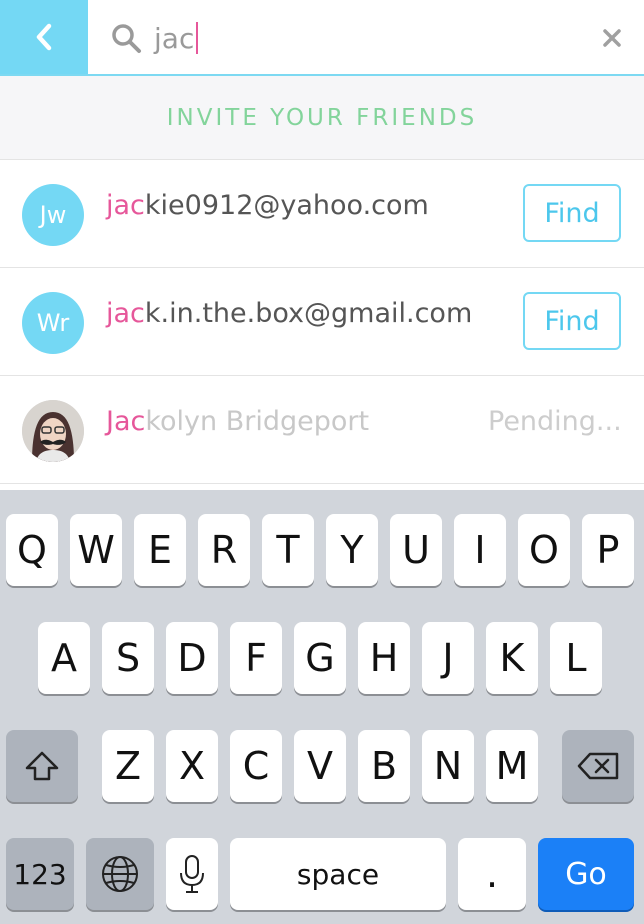 This screenshot has width=644, height=924. What do you see at coordinates (338, 874) in the screenshot?
I see `space-key: space` at bounding box center [338, 874].